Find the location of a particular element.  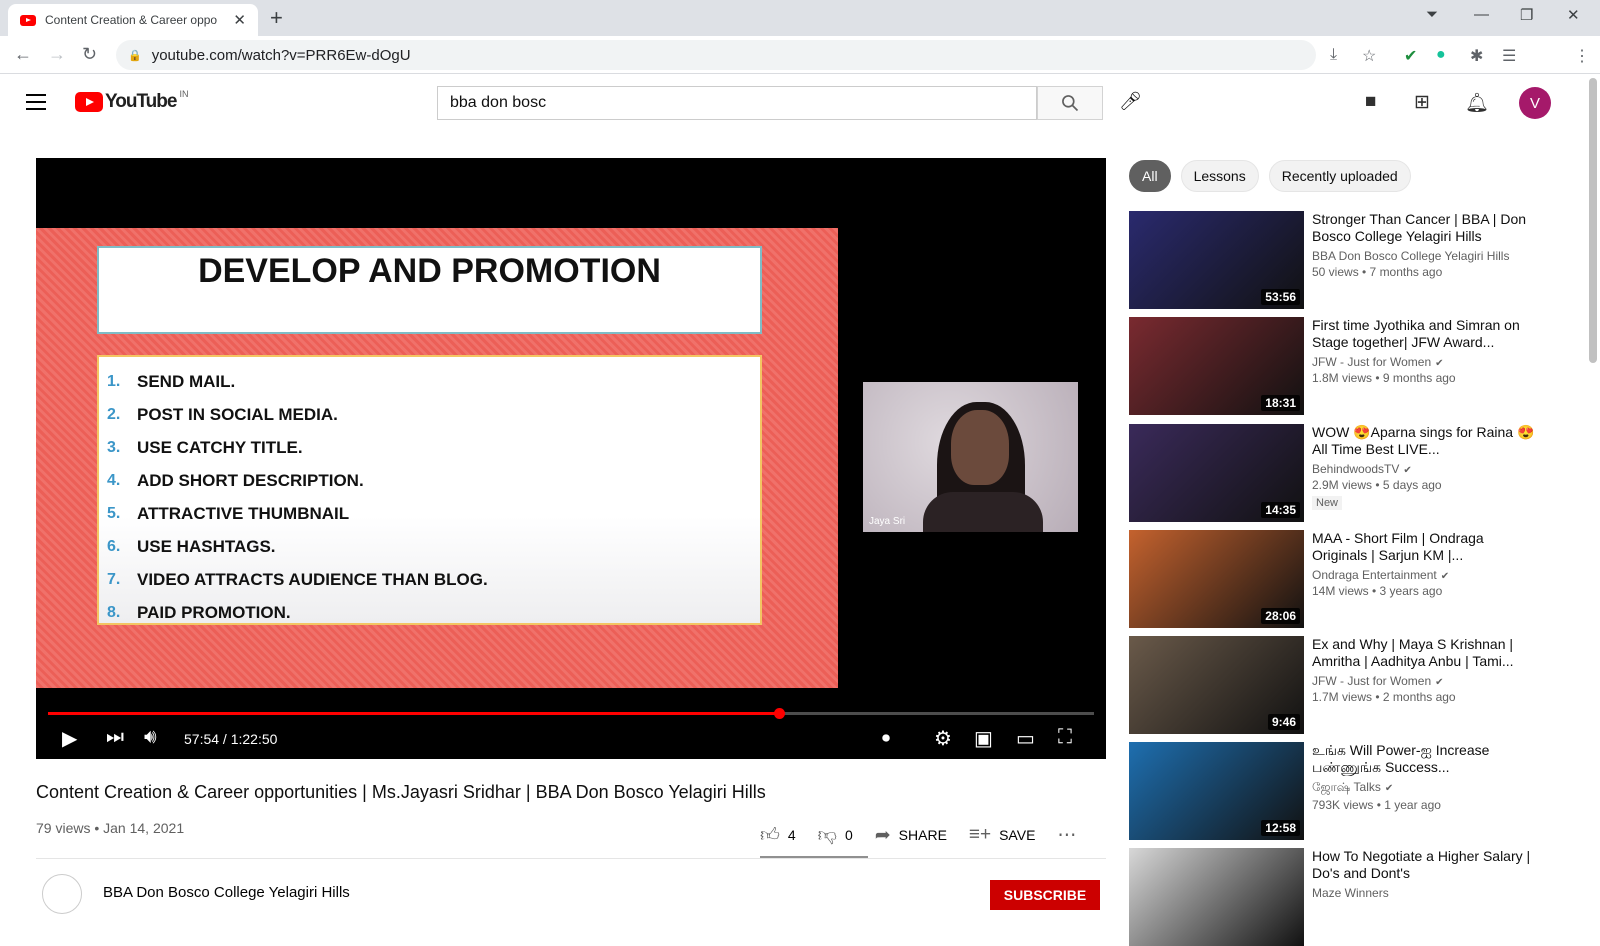

bookmark-star-icon: ☆ is located at coordinates (1369, 56).